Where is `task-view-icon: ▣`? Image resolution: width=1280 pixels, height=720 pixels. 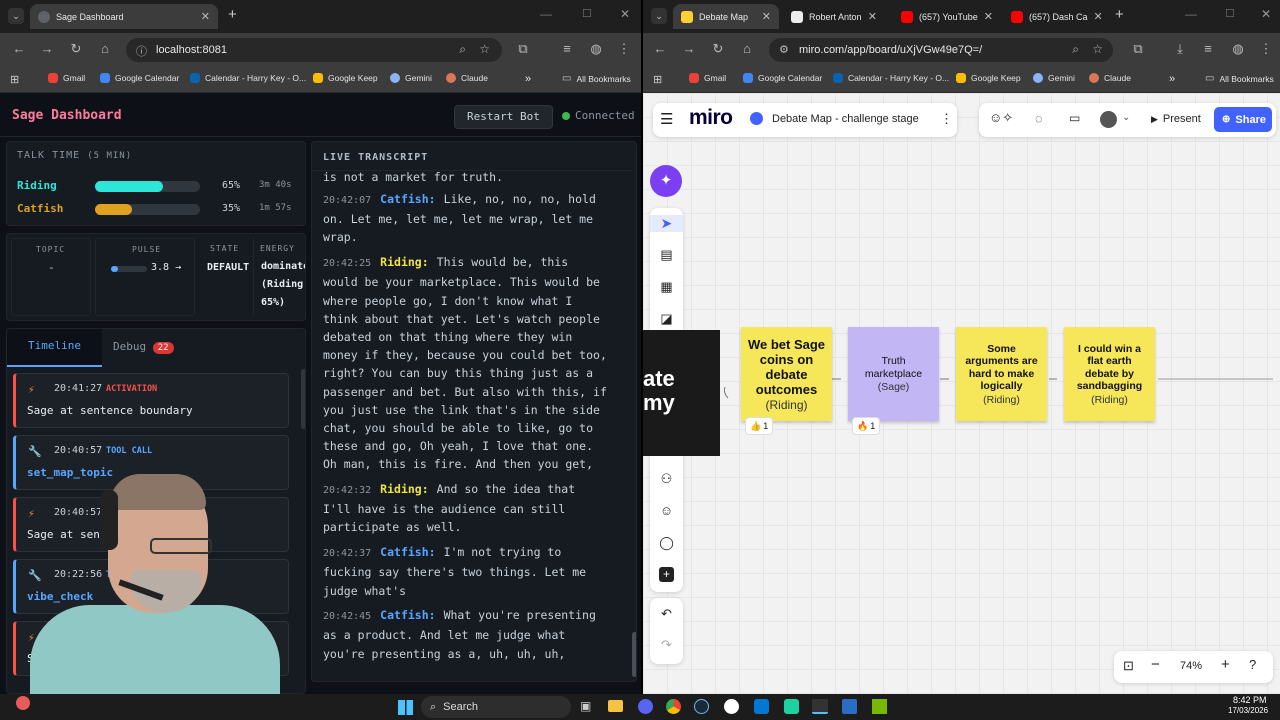
task-view-icon: ▣ is located at coordinates (585, 706).